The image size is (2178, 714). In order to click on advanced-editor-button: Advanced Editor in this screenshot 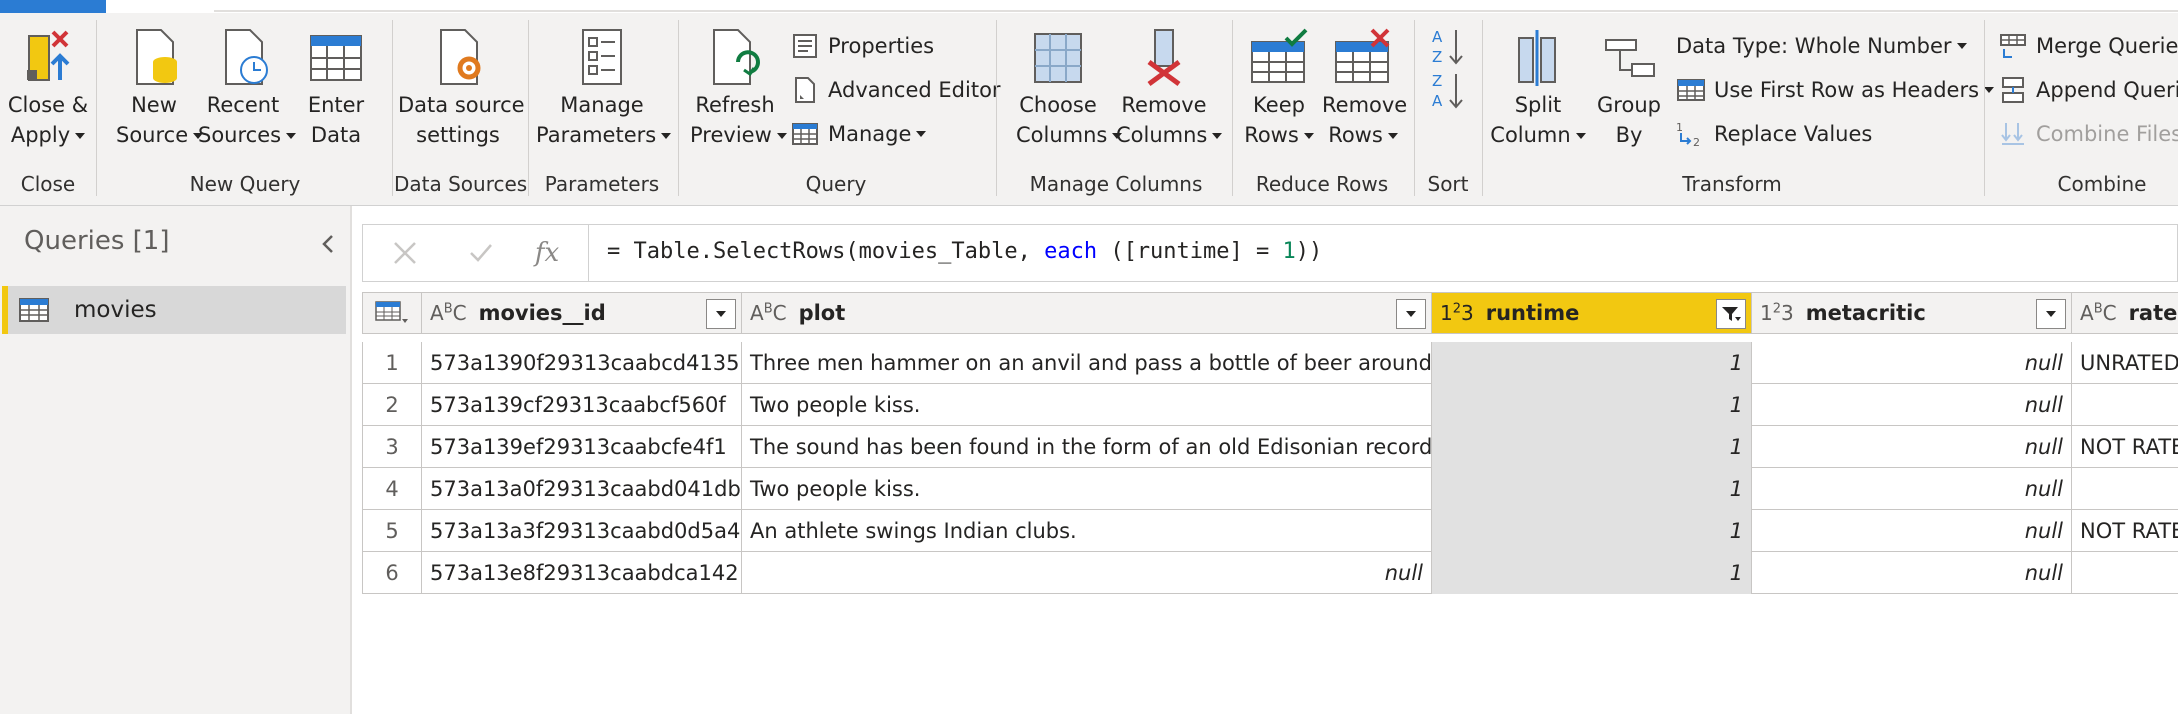, I will do `click(895, 90)`.